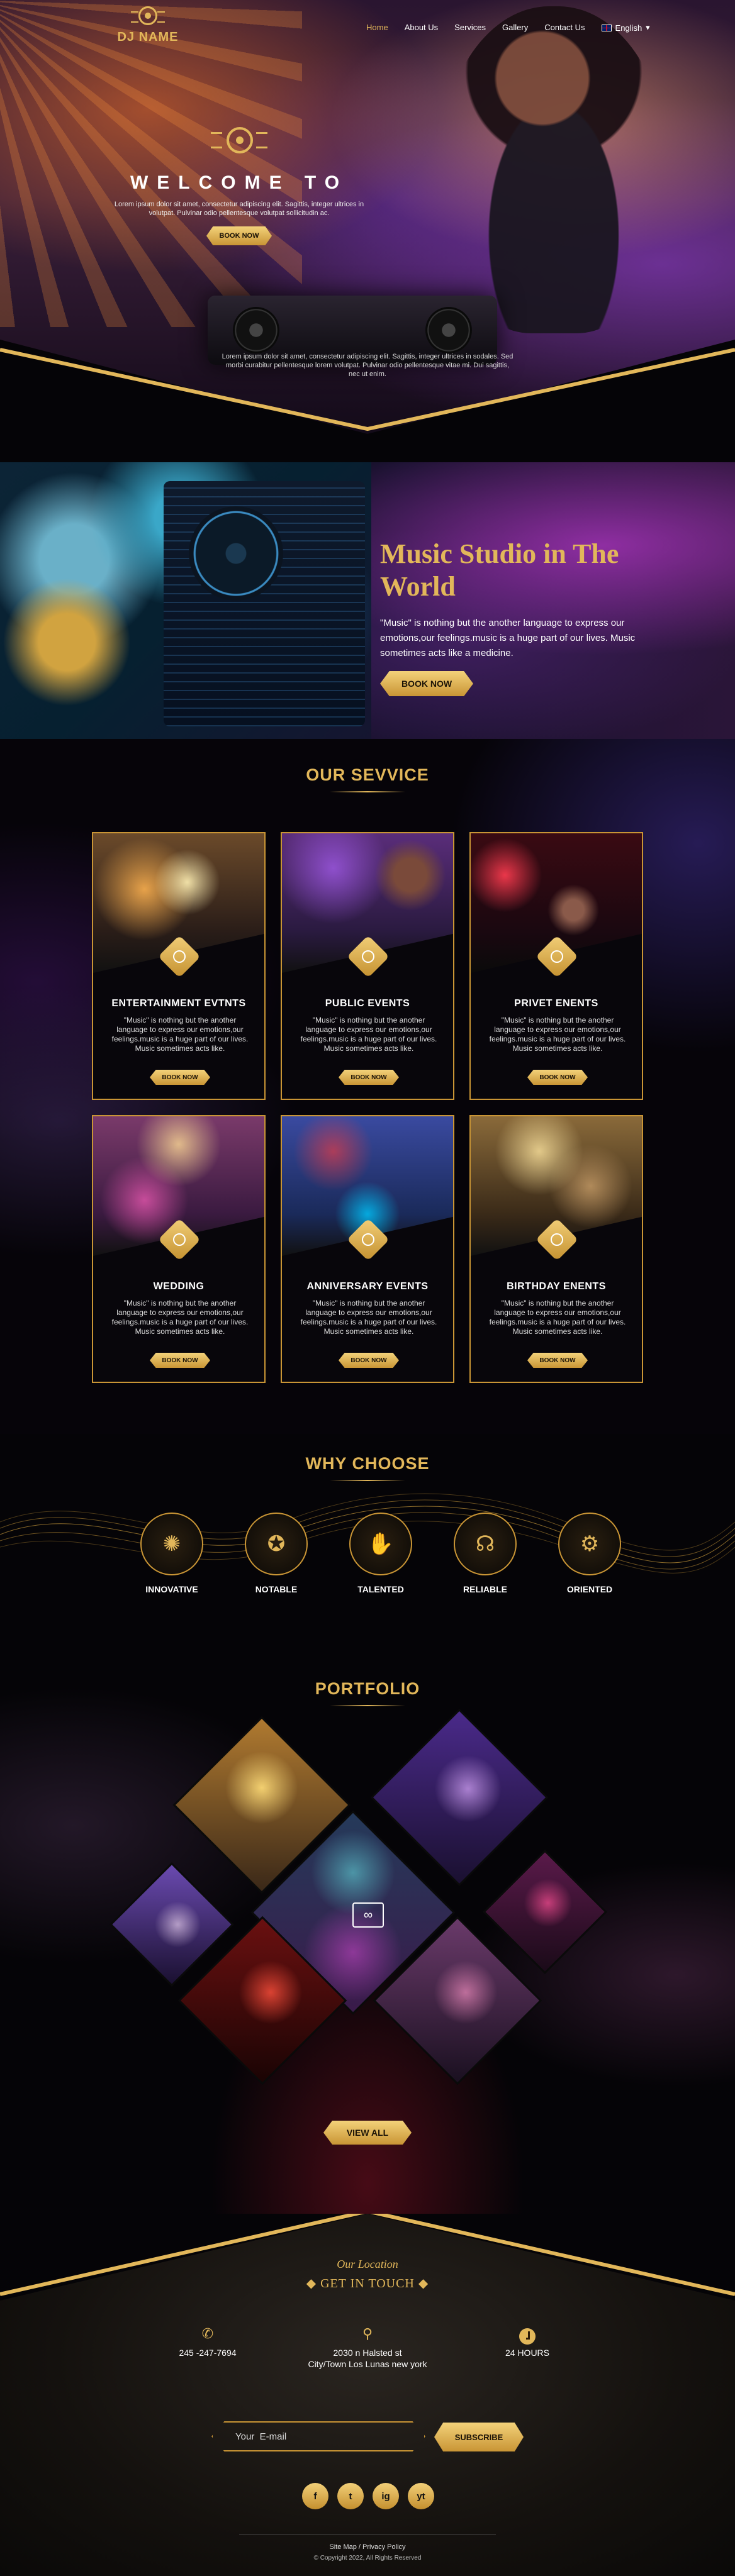  I want to click on footer-links: Site Map / Privacy Policy, so click(367, 2547).